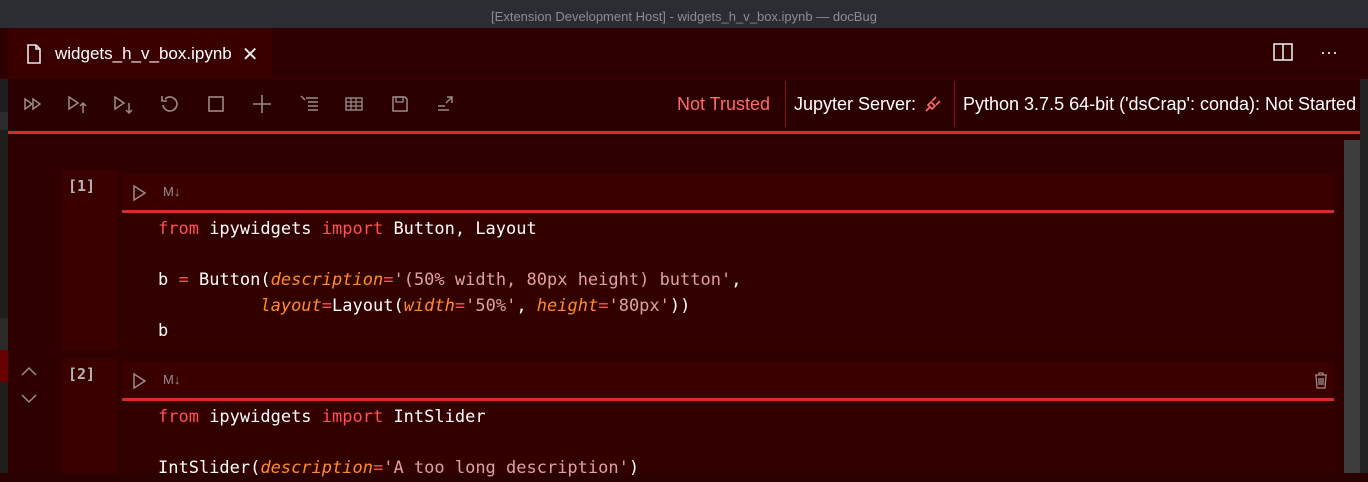 The image size is (1368, 482). Describe the element at coordinates (434, 417) in the screenshot. I see `code-token: IntSlider` at that location.